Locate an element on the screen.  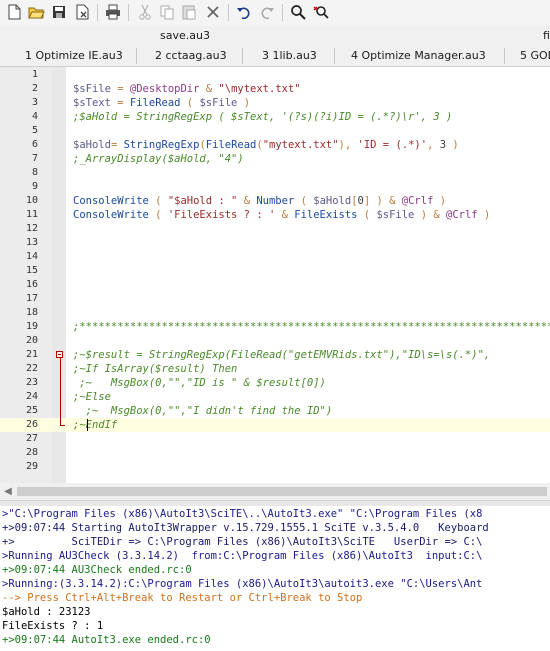
code-line: 13 is located at coordinates (275, 243).